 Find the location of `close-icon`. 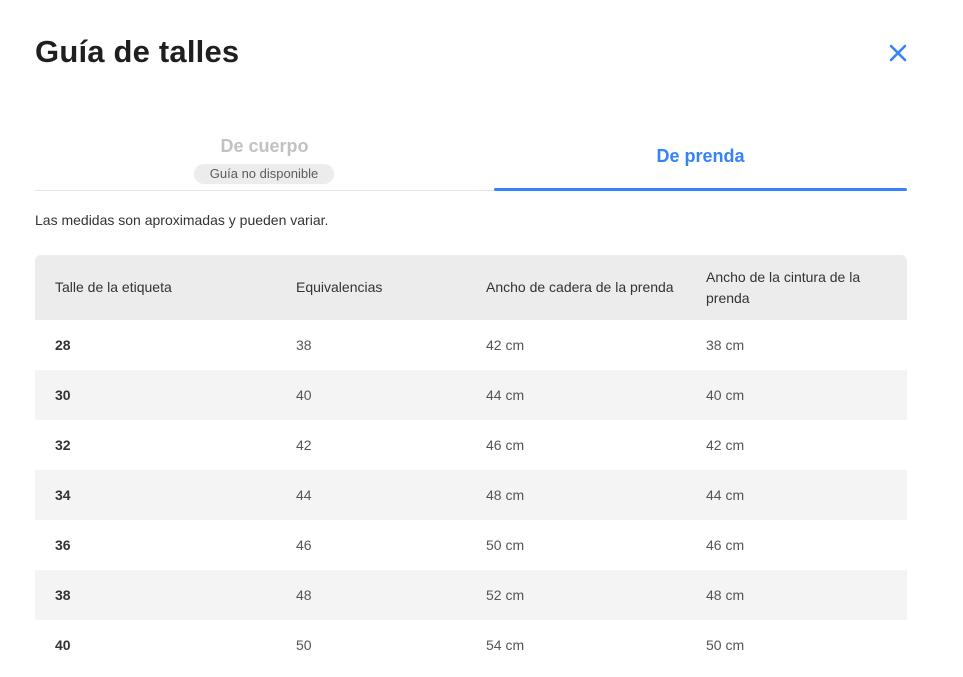

close-icon is located at coordinates (898, 53).